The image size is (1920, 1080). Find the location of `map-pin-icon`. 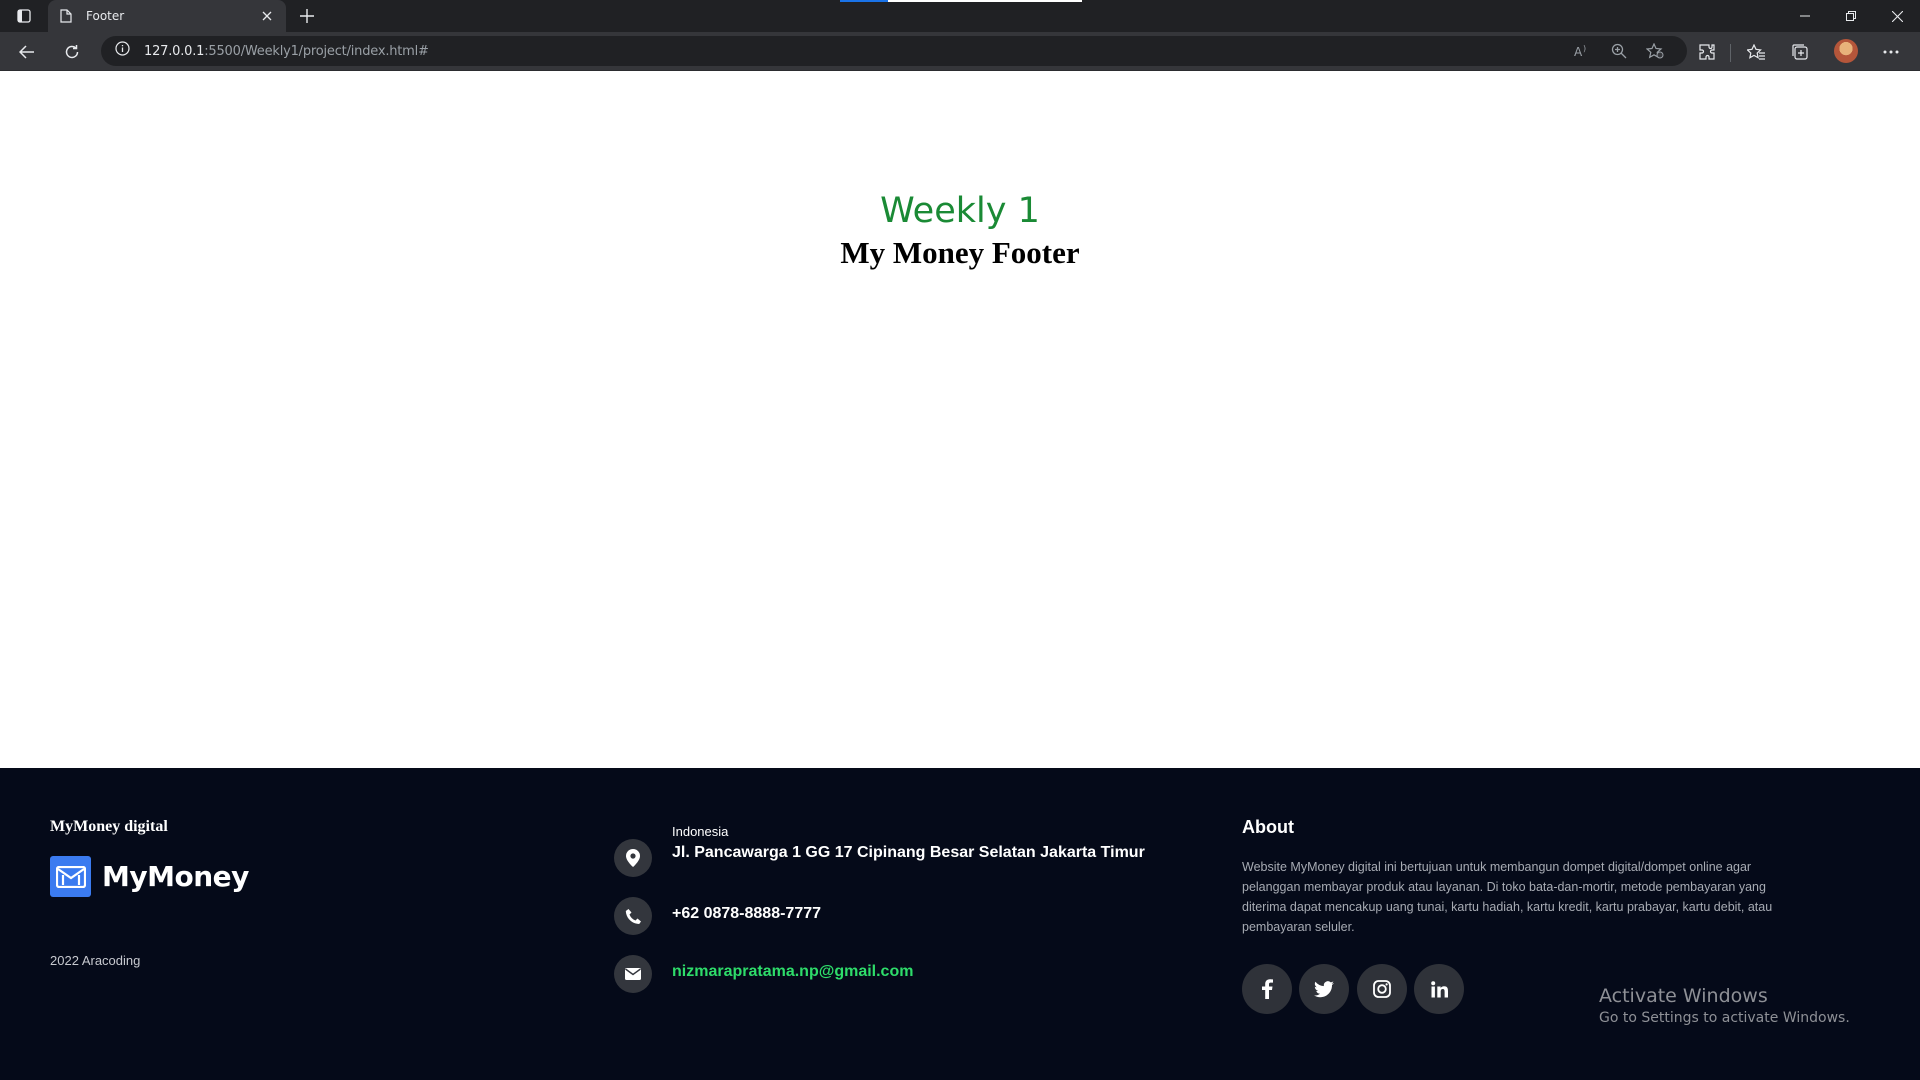

map-pin-icon is located at coordinates (633, 858).